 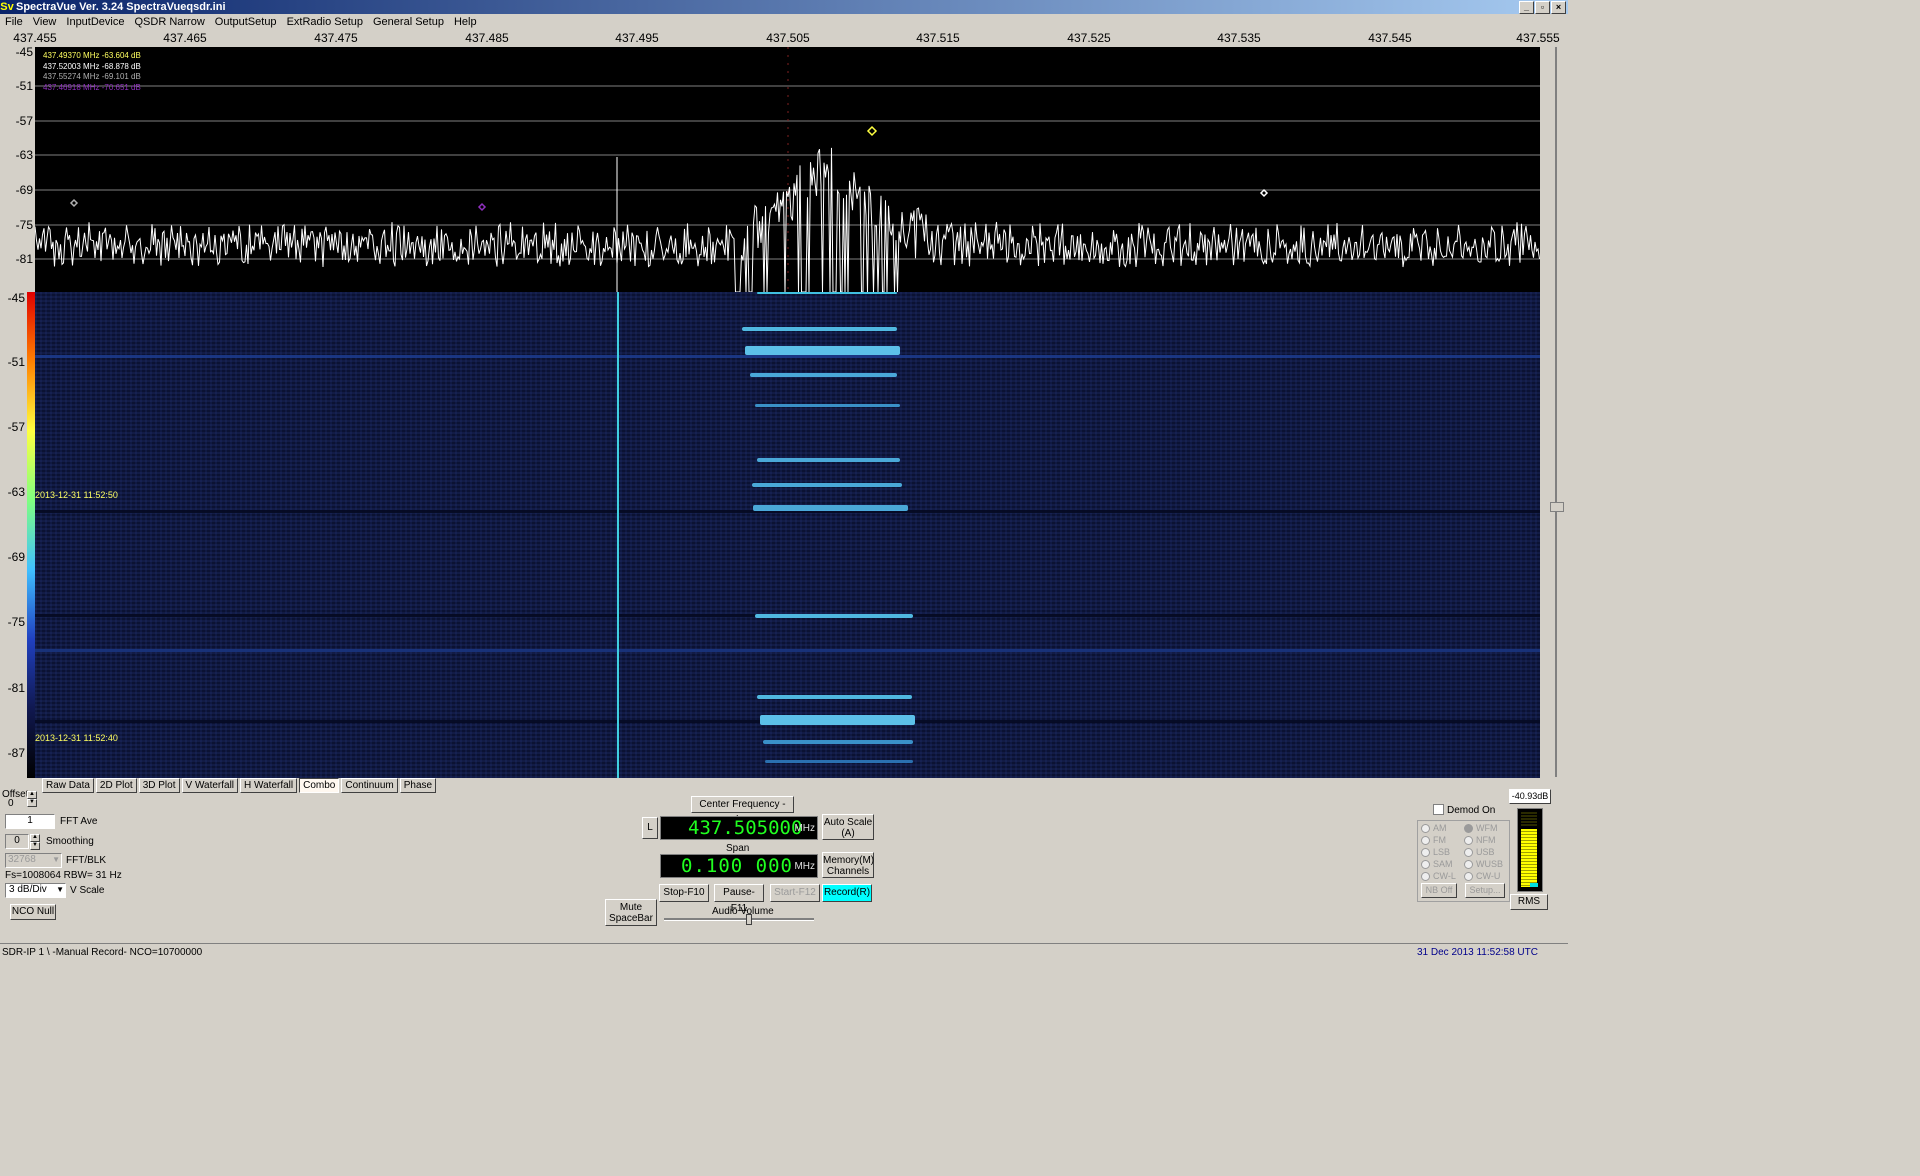 I want to click on fft-ave-label: FFT Ave, so click(x=79, y=821).